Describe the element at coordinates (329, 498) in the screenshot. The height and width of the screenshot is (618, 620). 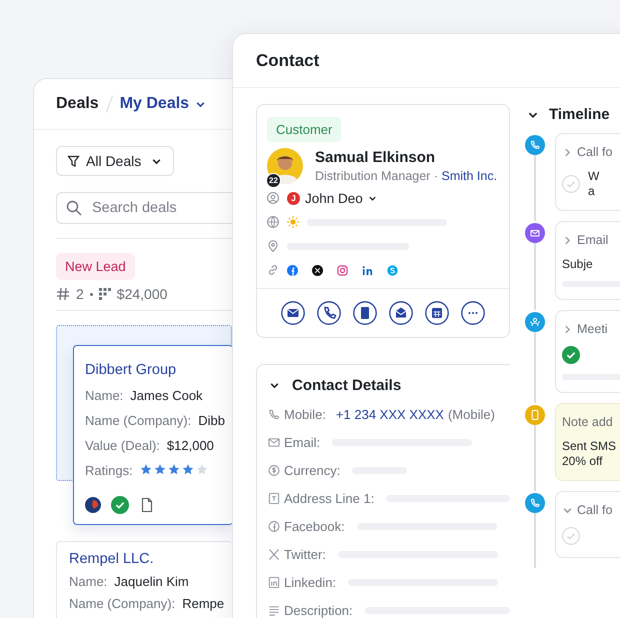
I see `field-label: Address Line 1:` at that location.